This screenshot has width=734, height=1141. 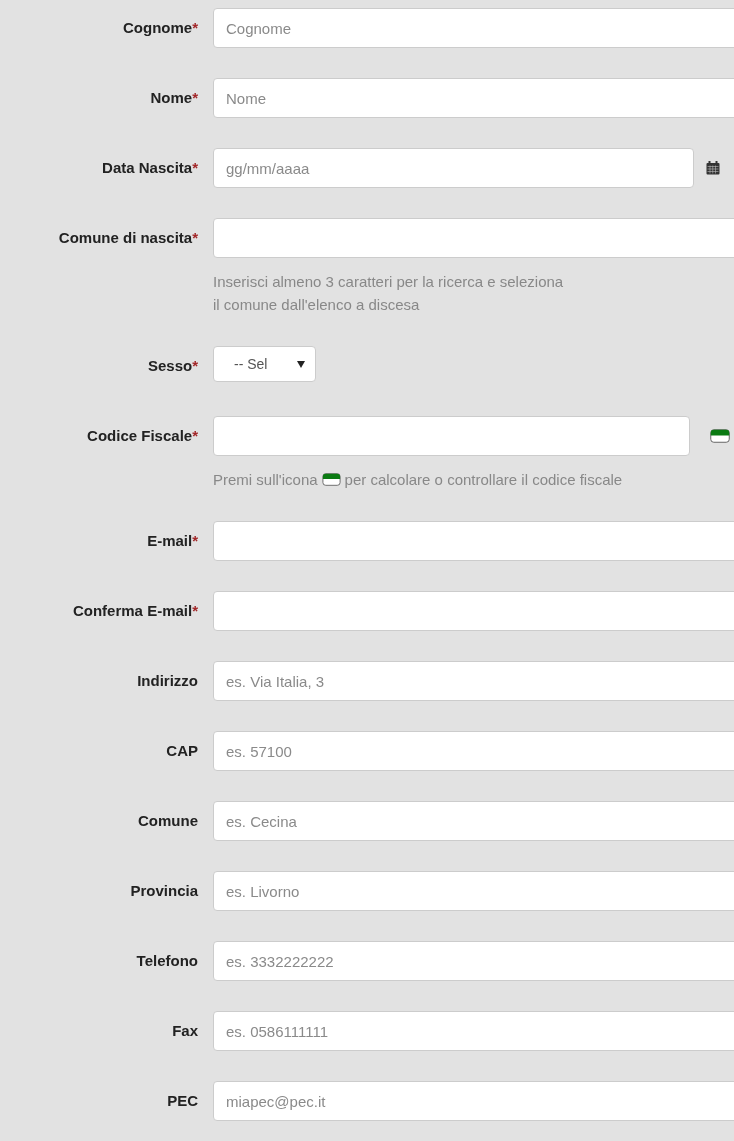 What do you see at coordinates (265, 480) in the screenshot?
I see `help-text: Premi sull'icona` at bounding box center [265, 480].